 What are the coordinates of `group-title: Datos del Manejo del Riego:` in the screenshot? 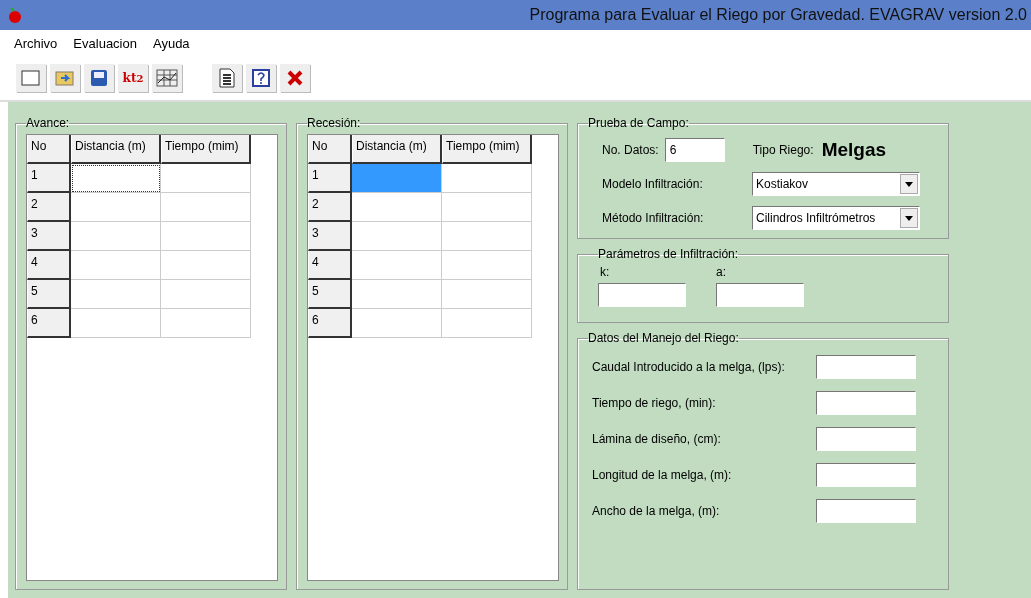 It's located at (663, 338).